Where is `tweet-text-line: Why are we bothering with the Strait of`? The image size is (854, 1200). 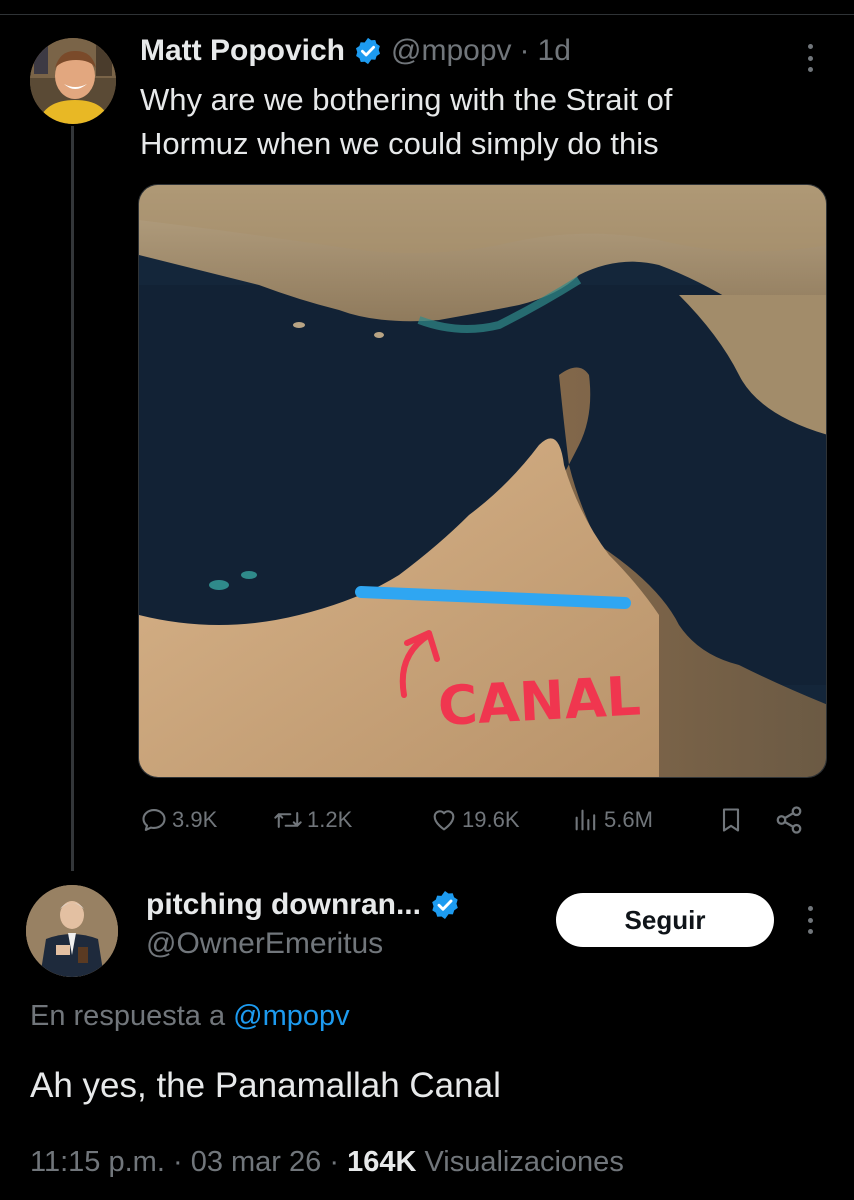
tweet-text-line: Why are we bothering with the Strait of is located at coordinates (406, 99).